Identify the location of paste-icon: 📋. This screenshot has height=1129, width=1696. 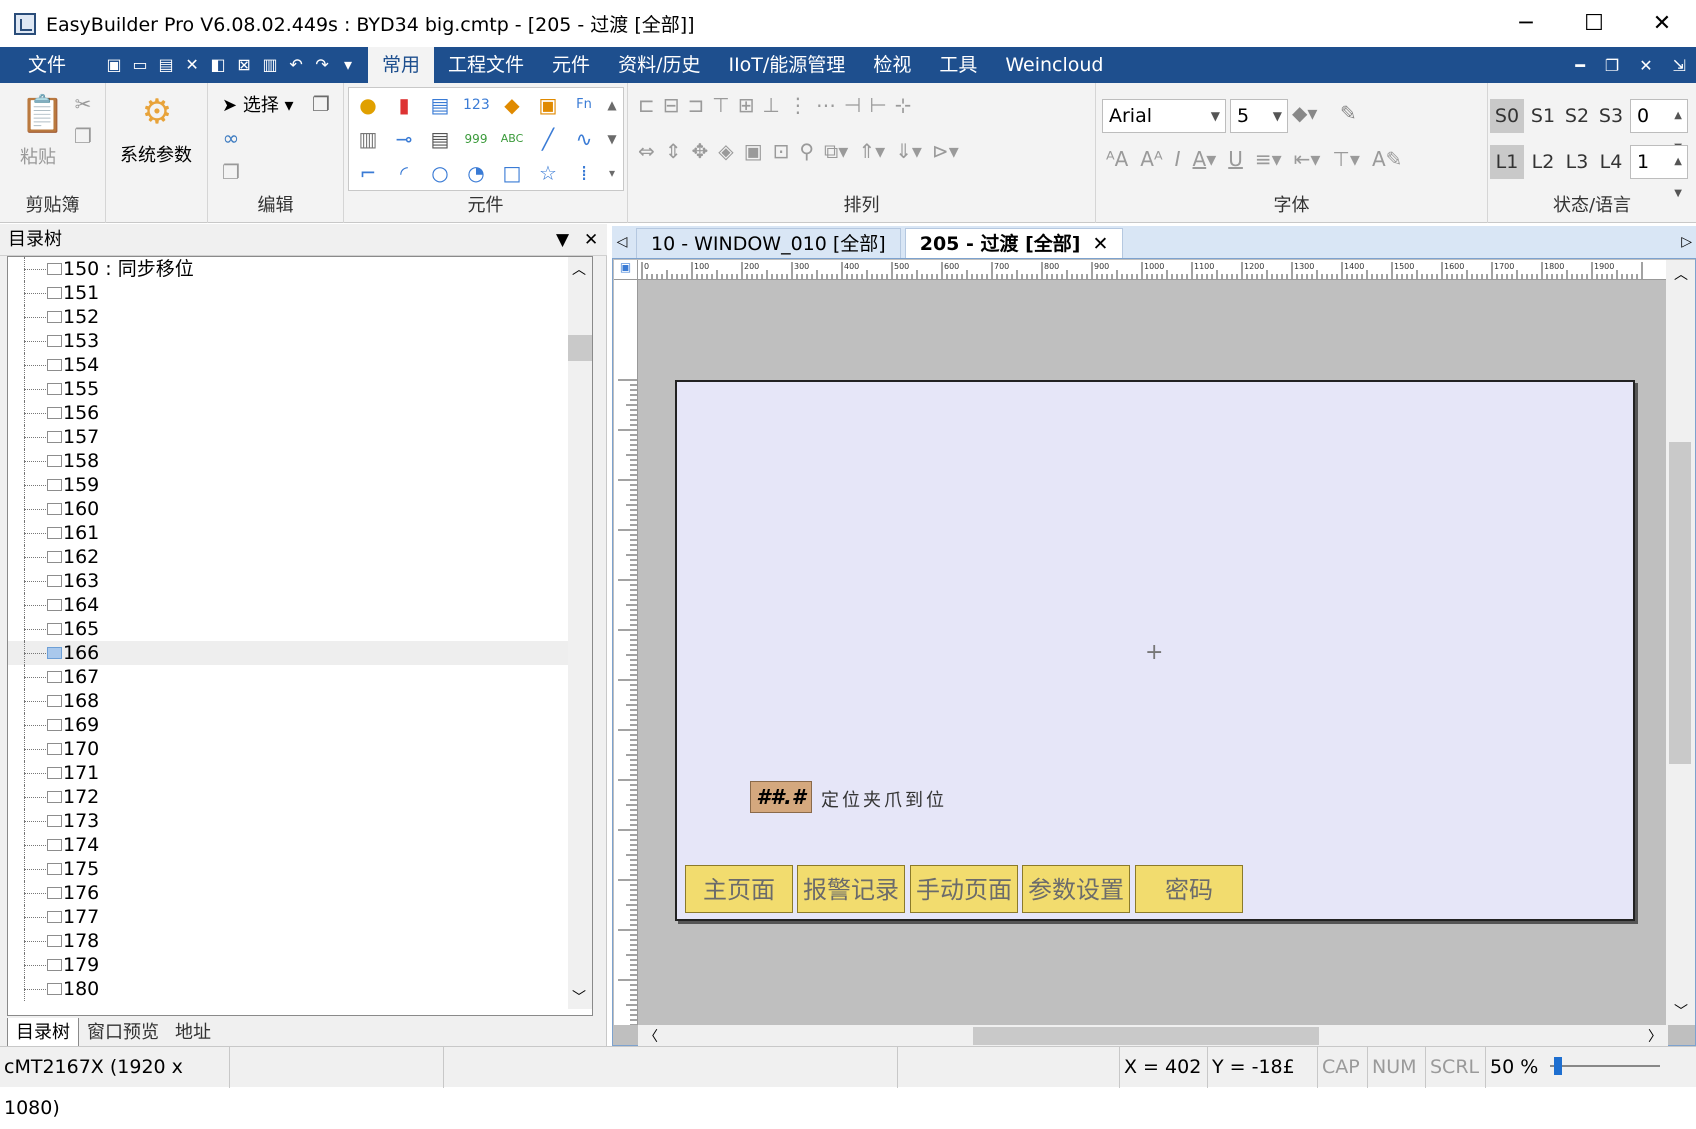
(42, 115).